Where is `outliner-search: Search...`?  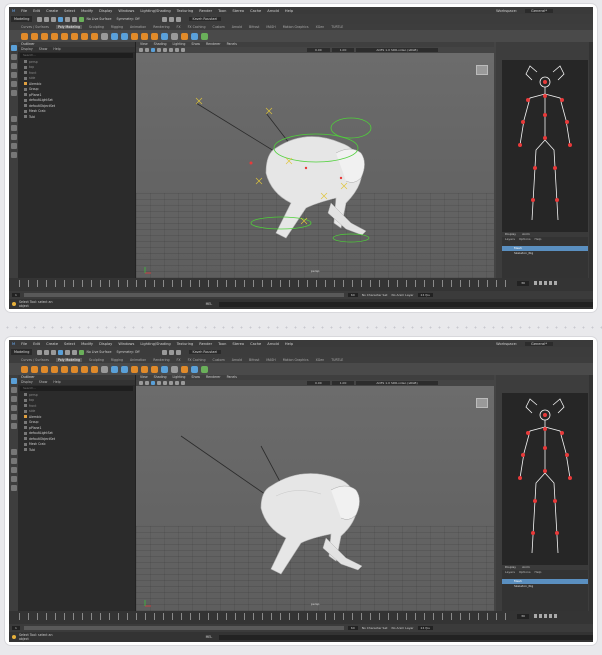
outliner-search: Search... is located at coordinates (76, 55).